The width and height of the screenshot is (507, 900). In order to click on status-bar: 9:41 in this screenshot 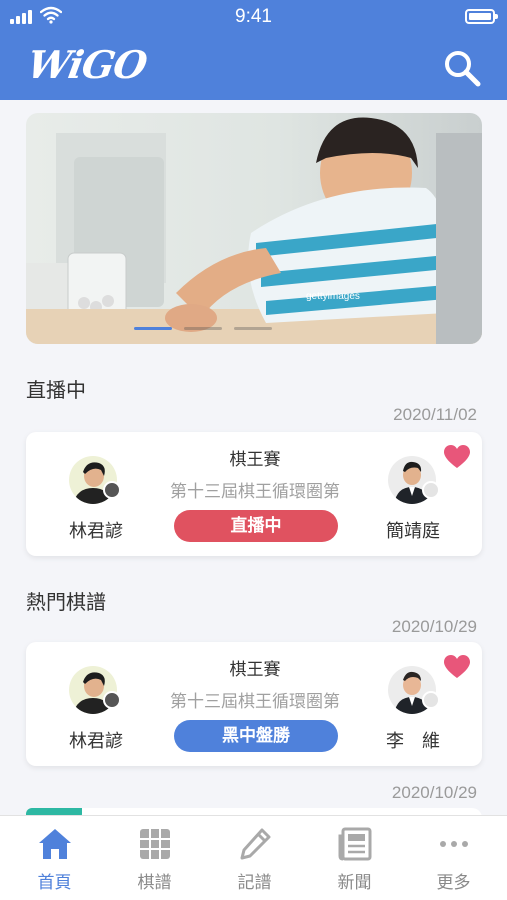, I will do `click(253, 17)`.